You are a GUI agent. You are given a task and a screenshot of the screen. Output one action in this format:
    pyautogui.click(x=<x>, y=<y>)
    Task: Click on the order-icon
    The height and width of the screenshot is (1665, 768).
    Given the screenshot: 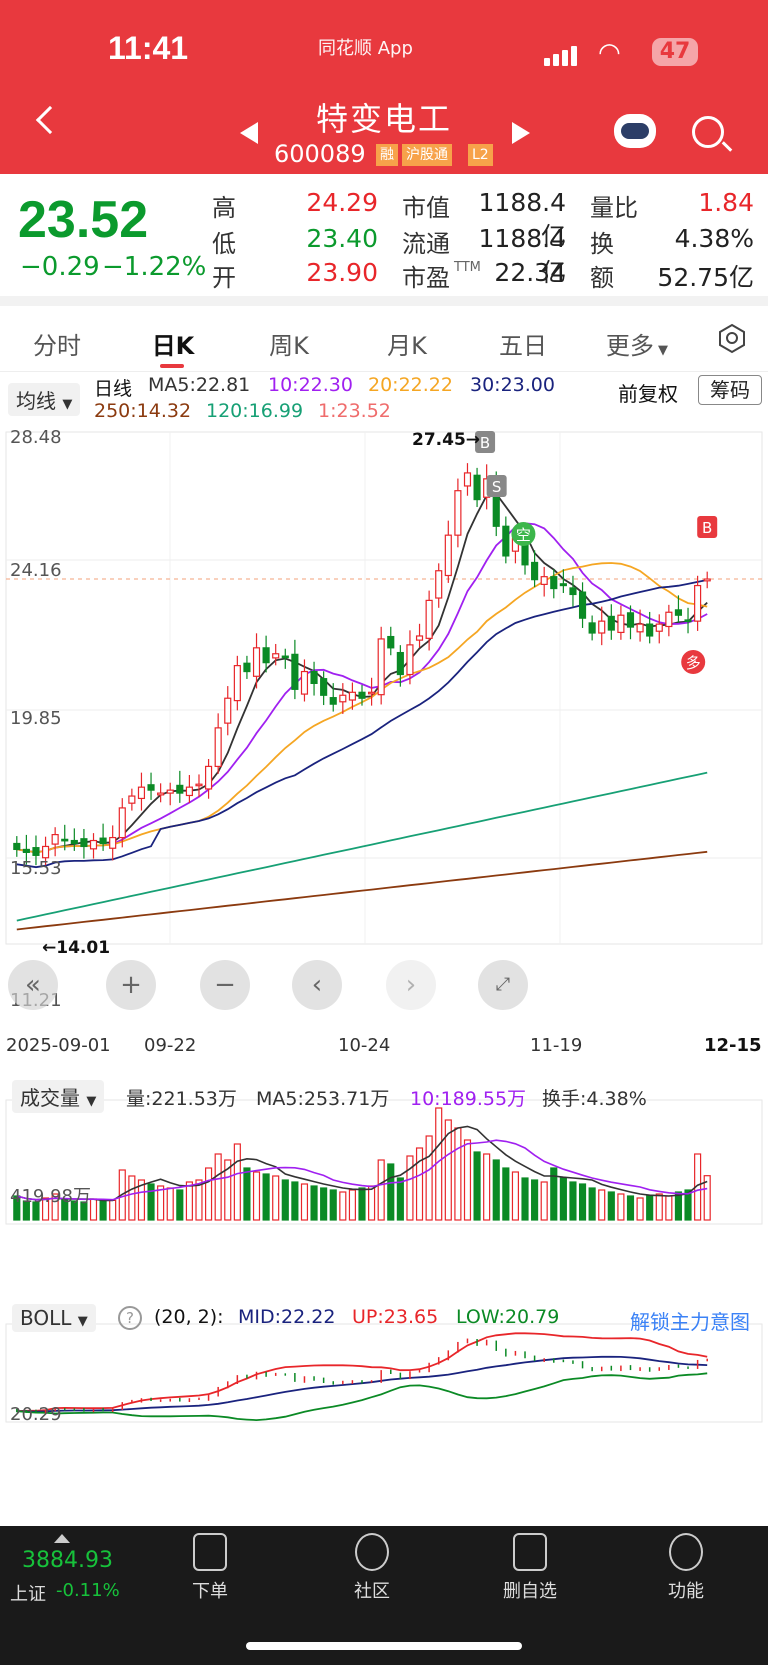 What is the action you would take?
    pyautogui.click(x=210, y=1552)
    